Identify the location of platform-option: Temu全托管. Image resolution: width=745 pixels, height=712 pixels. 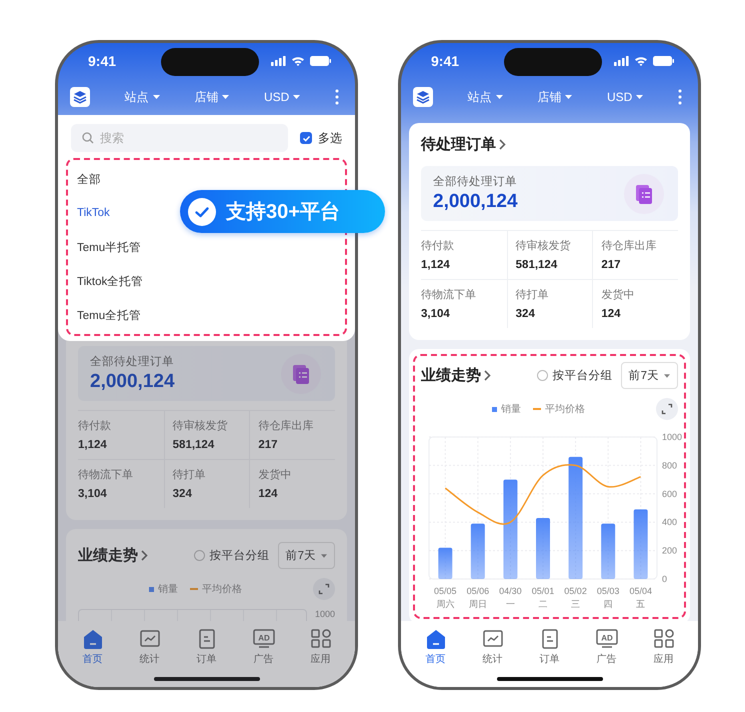
(206, 315).